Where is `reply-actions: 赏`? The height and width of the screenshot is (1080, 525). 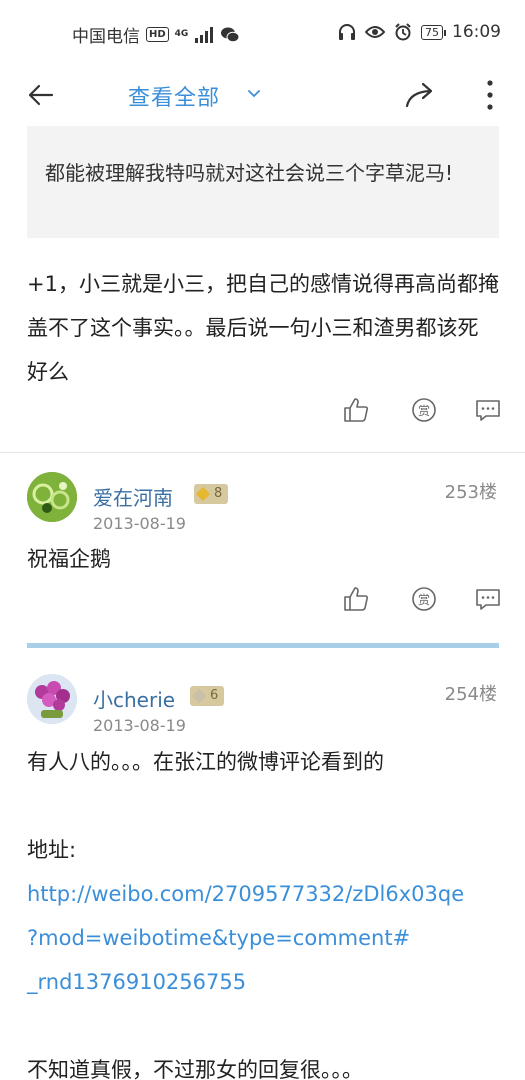 reply-actions: 赏 is located at coordinates (425, 411).